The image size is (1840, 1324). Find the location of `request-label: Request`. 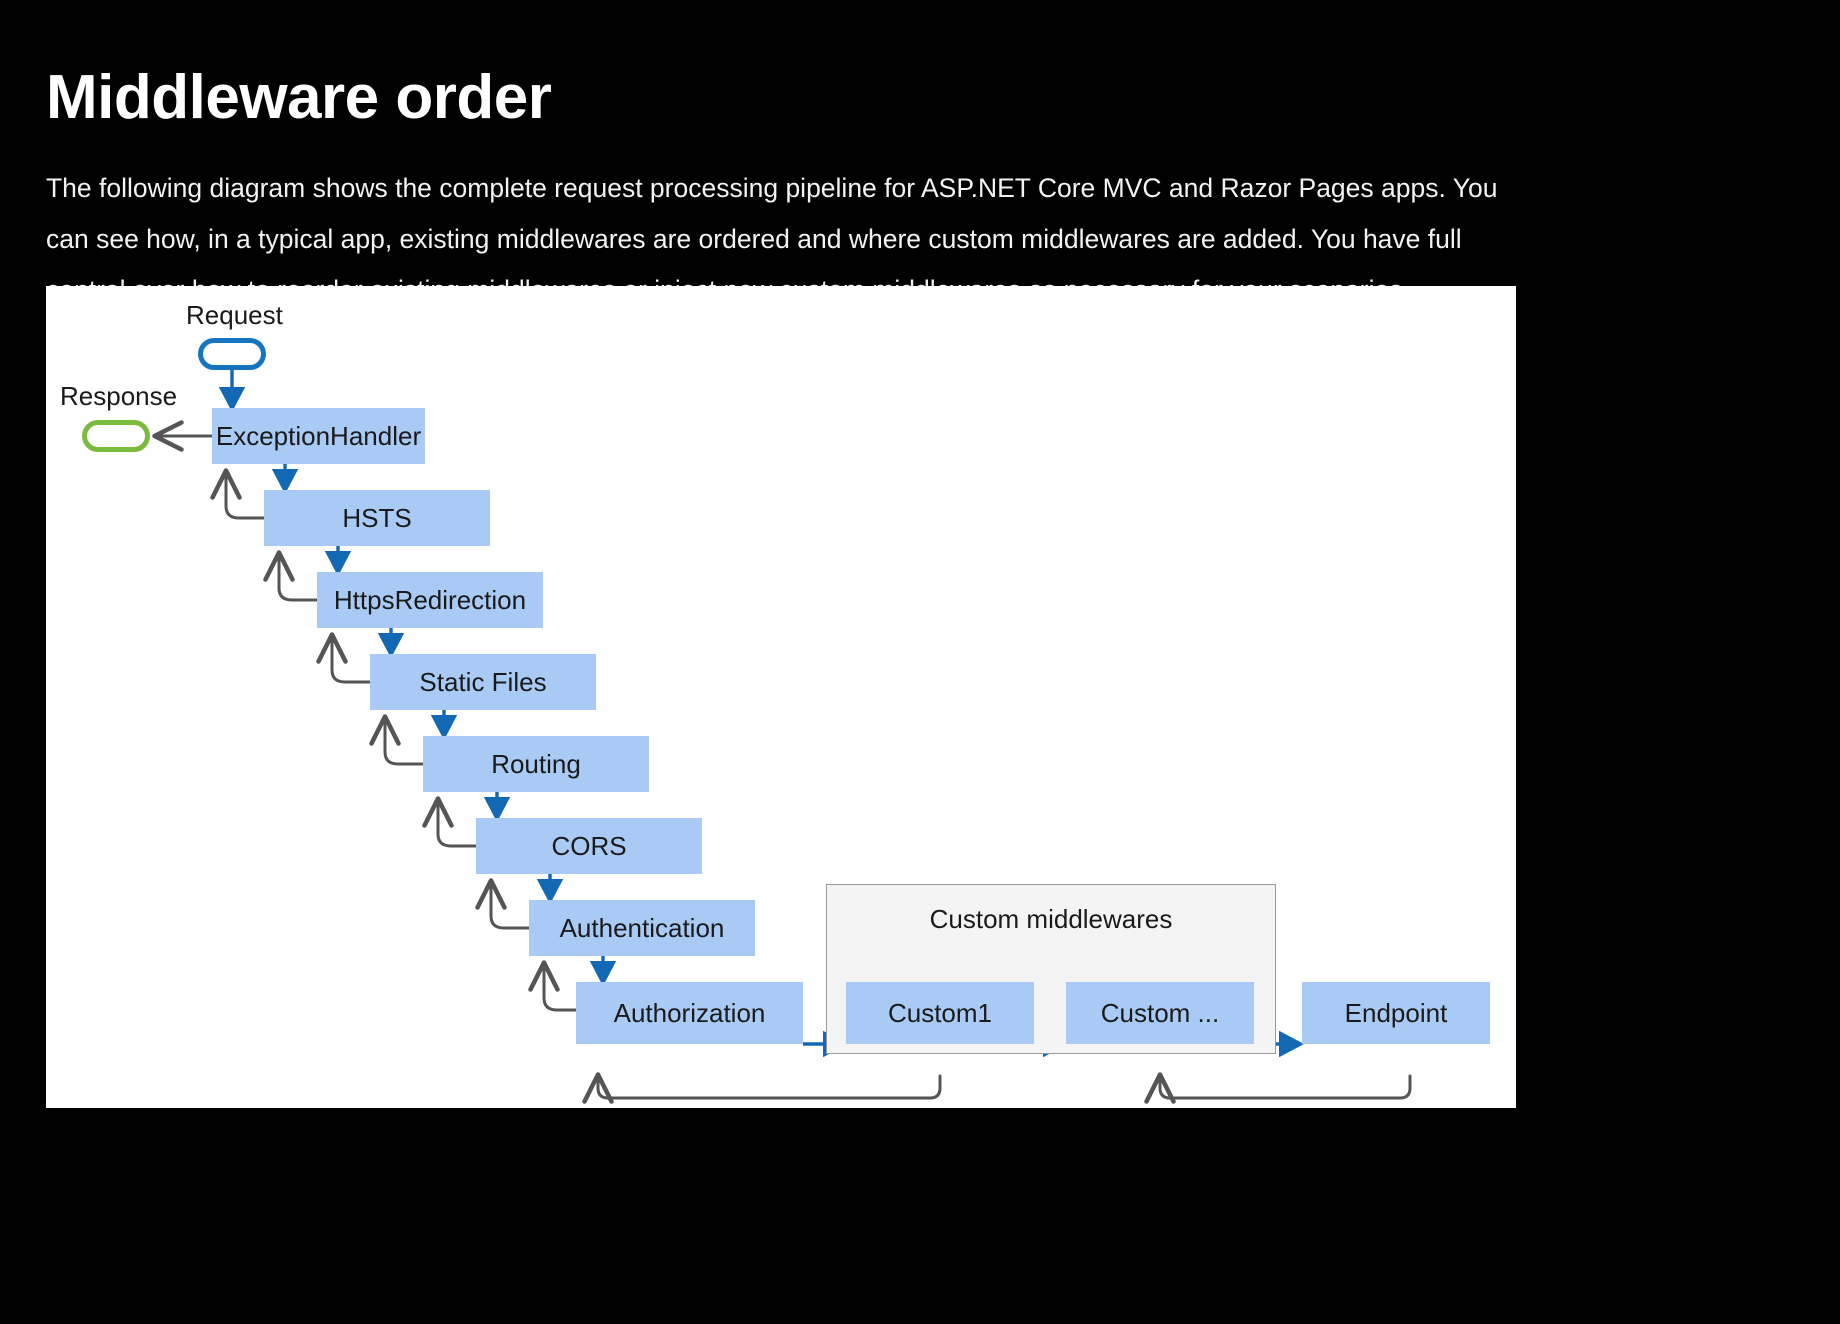

request-label: Request is located at coordinates (234, 315).